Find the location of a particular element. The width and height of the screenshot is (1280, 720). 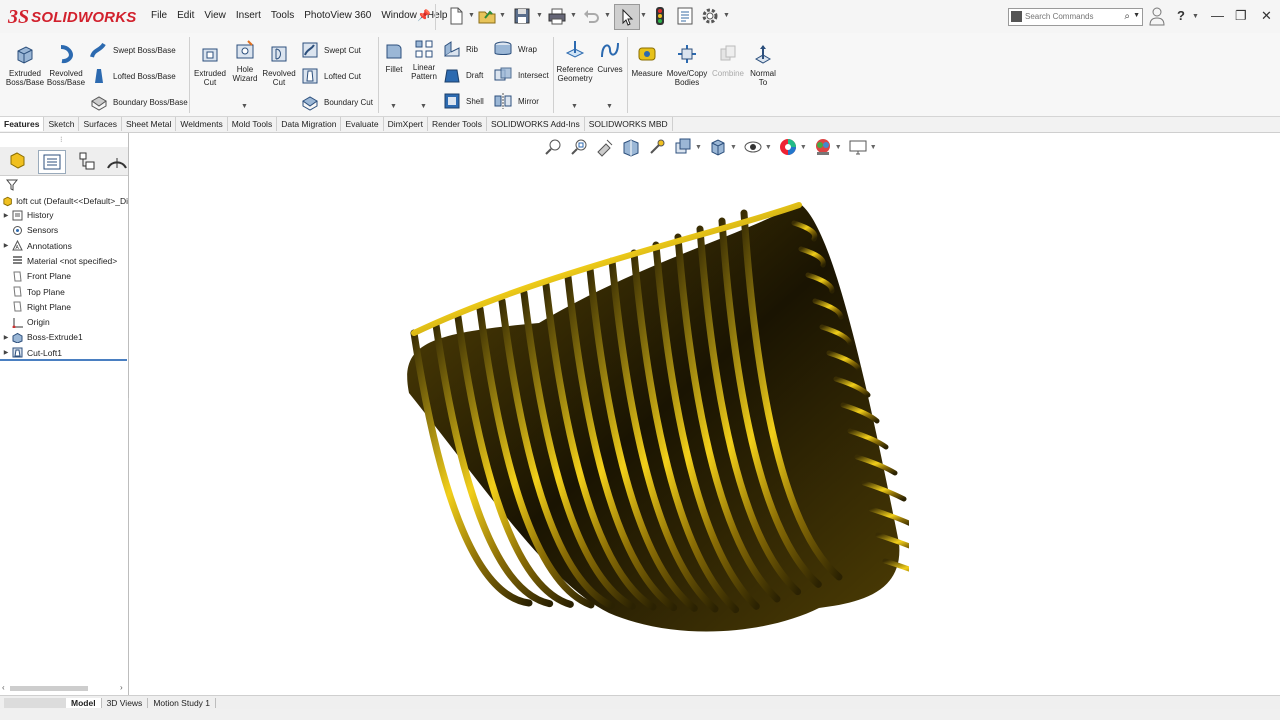

fillet-button: Fillet is located at coordinates (394, 57).